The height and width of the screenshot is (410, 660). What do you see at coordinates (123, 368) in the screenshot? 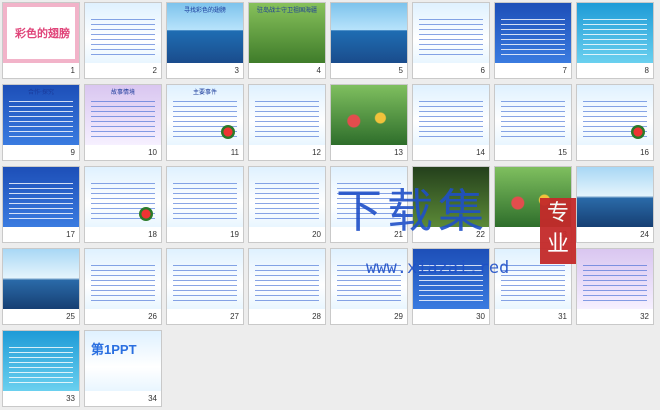
I see `slide-thumbnail-34: 第1PPT 34` at bounding box center [123, 368].